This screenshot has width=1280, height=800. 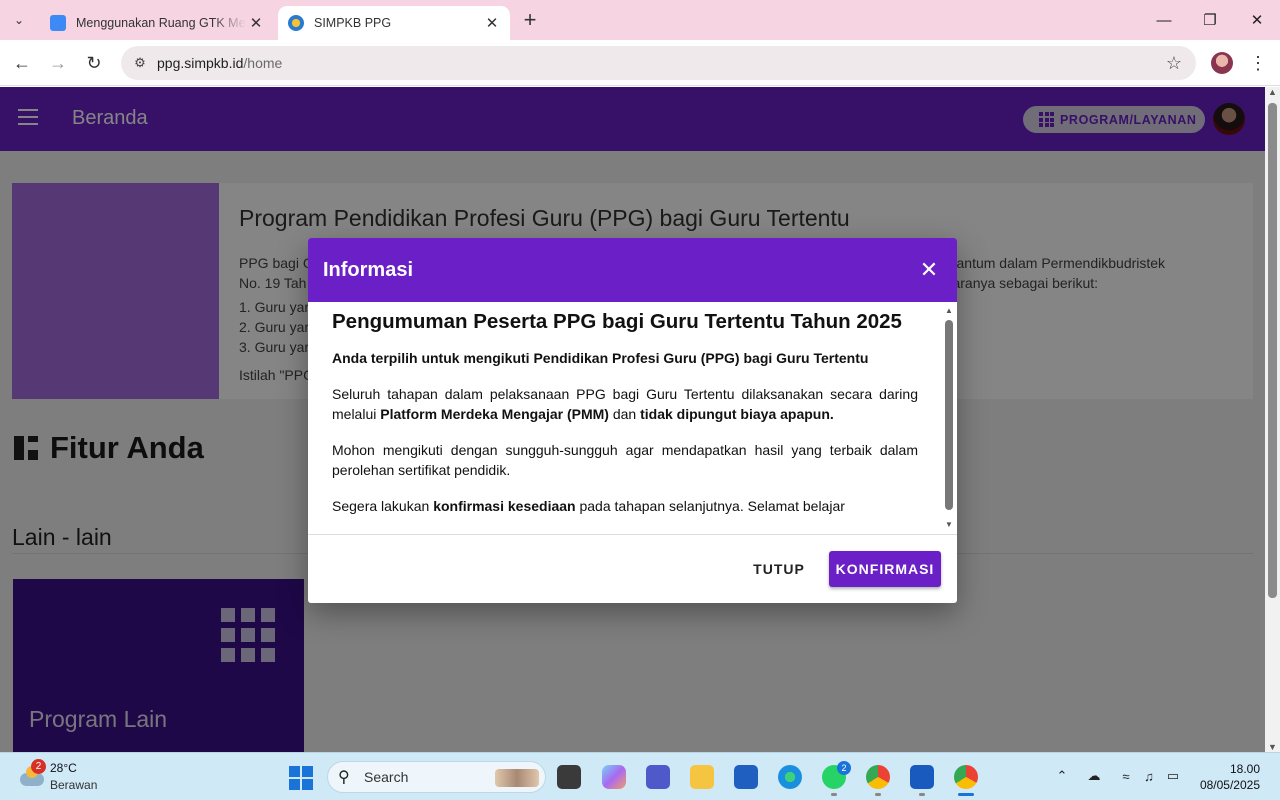 What do you see at coordinates (58, 63) in the screenshot?
I see `forward-arrow-icon: →` at bounding box center [58, 63].